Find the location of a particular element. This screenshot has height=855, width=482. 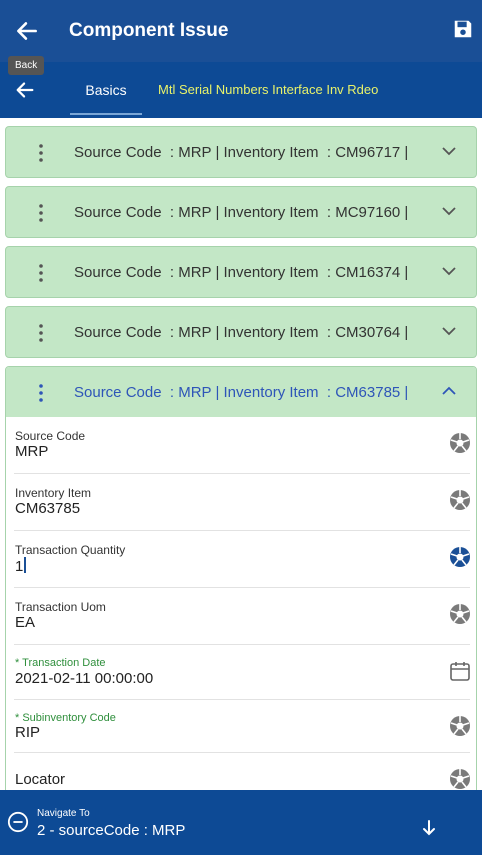

field-label: Transaction Quantity is located at coordinates (70, 550).